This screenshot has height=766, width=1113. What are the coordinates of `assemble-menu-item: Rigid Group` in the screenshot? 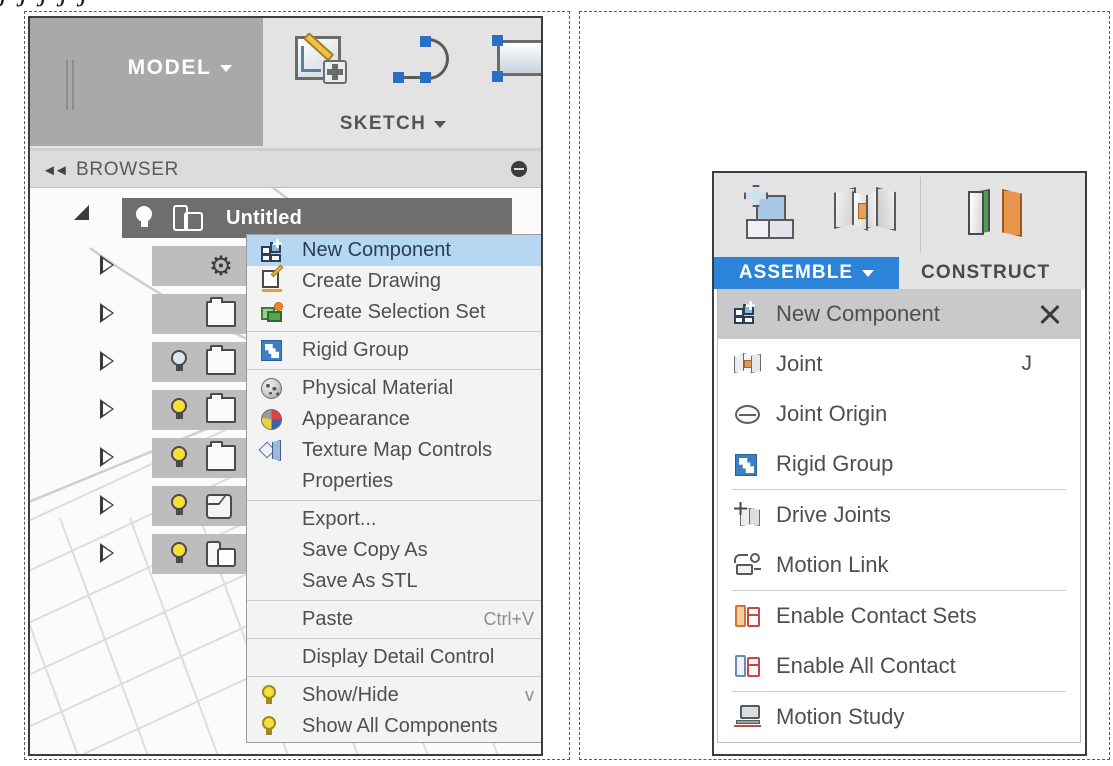 It's located at (899, 464).